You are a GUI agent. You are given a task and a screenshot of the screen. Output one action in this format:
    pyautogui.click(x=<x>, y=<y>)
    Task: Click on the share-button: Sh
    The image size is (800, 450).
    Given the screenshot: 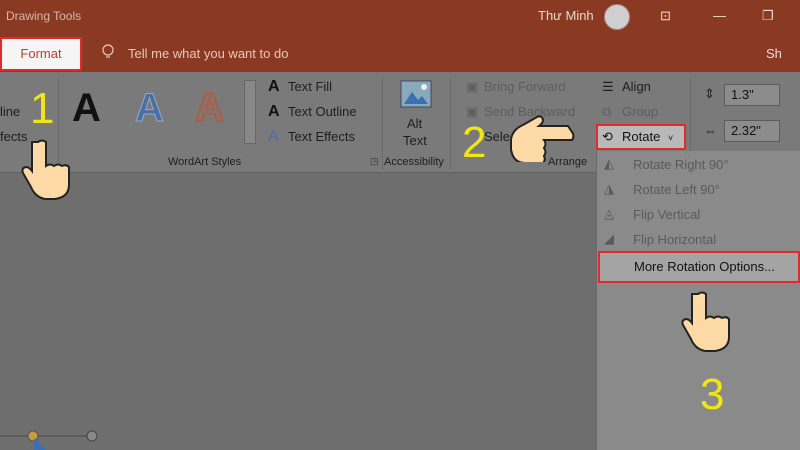 What is the action you would take?
    pyautogui.click(x=774, y=53)
    